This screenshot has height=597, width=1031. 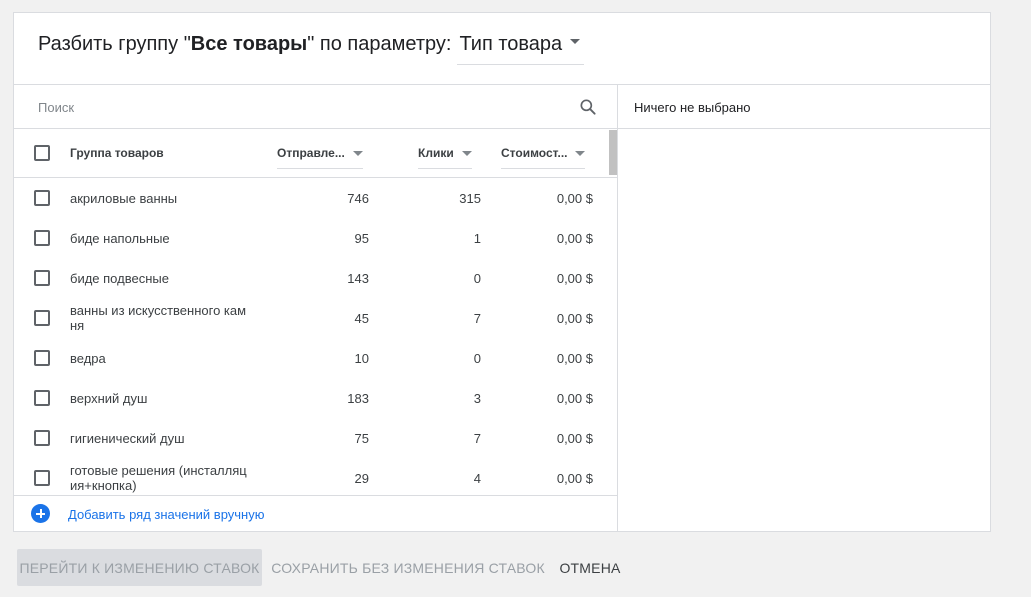 I want to click on add-circle-icon, so click(x=40, y=513).